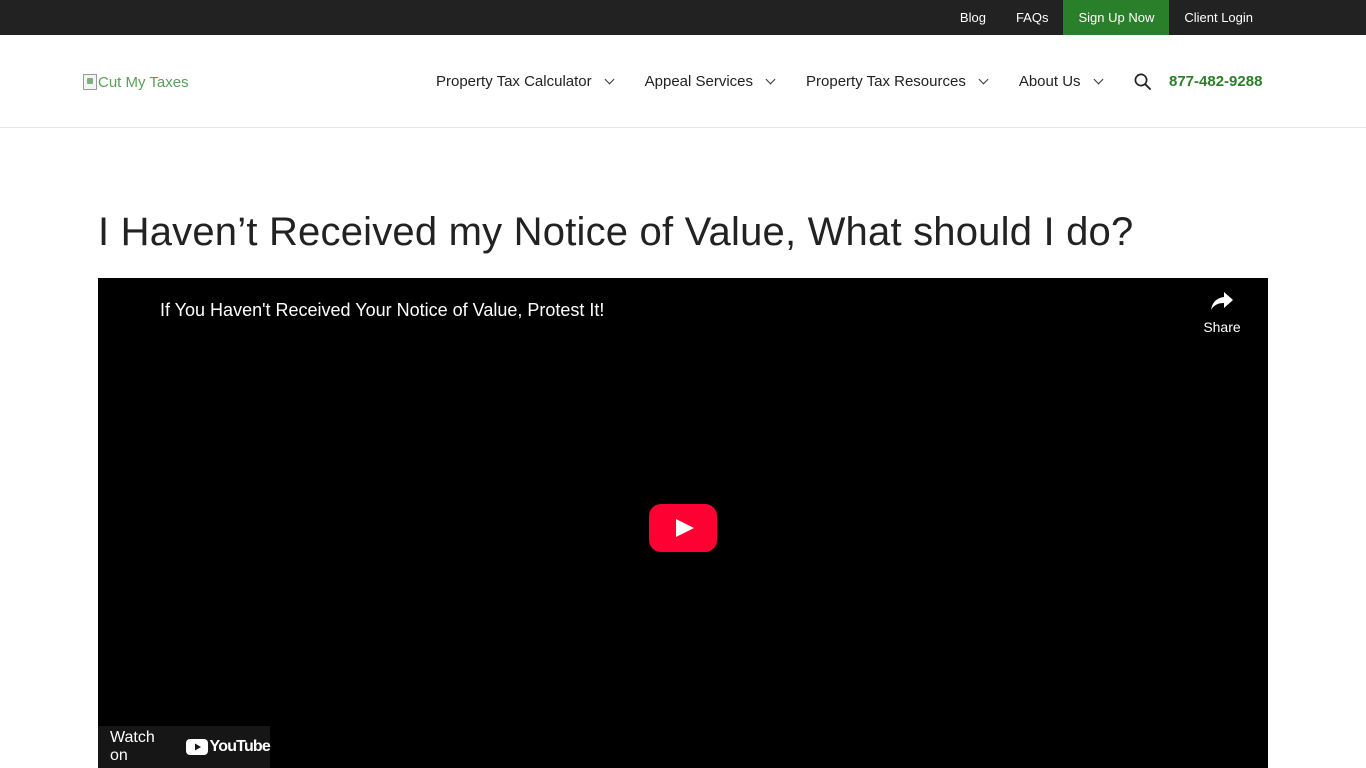 This screenshot has height=768, width=1366. Describe the element at coordinates (1116, 17) in the screenshot. I see `sign-up-now-button: Sign Up Now` at that location.